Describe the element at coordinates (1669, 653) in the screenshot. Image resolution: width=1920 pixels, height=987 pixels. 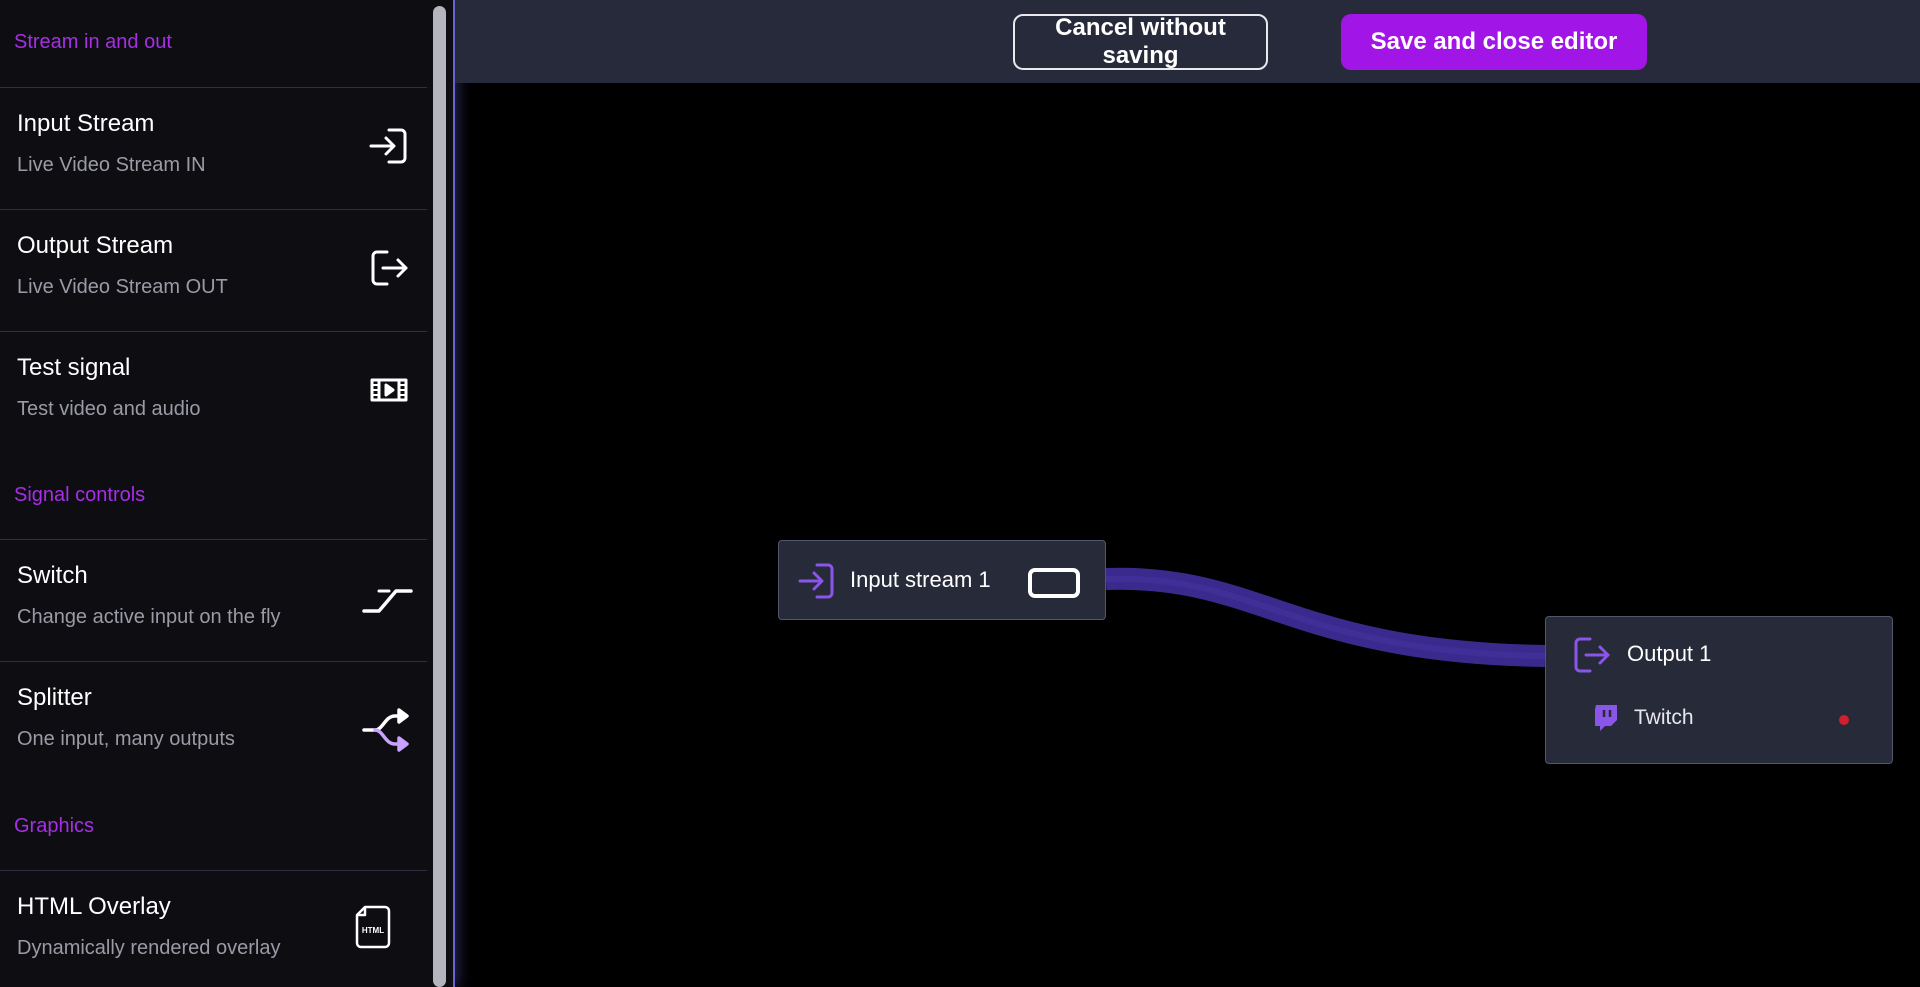
I see `node-label: Output 1` at that location.